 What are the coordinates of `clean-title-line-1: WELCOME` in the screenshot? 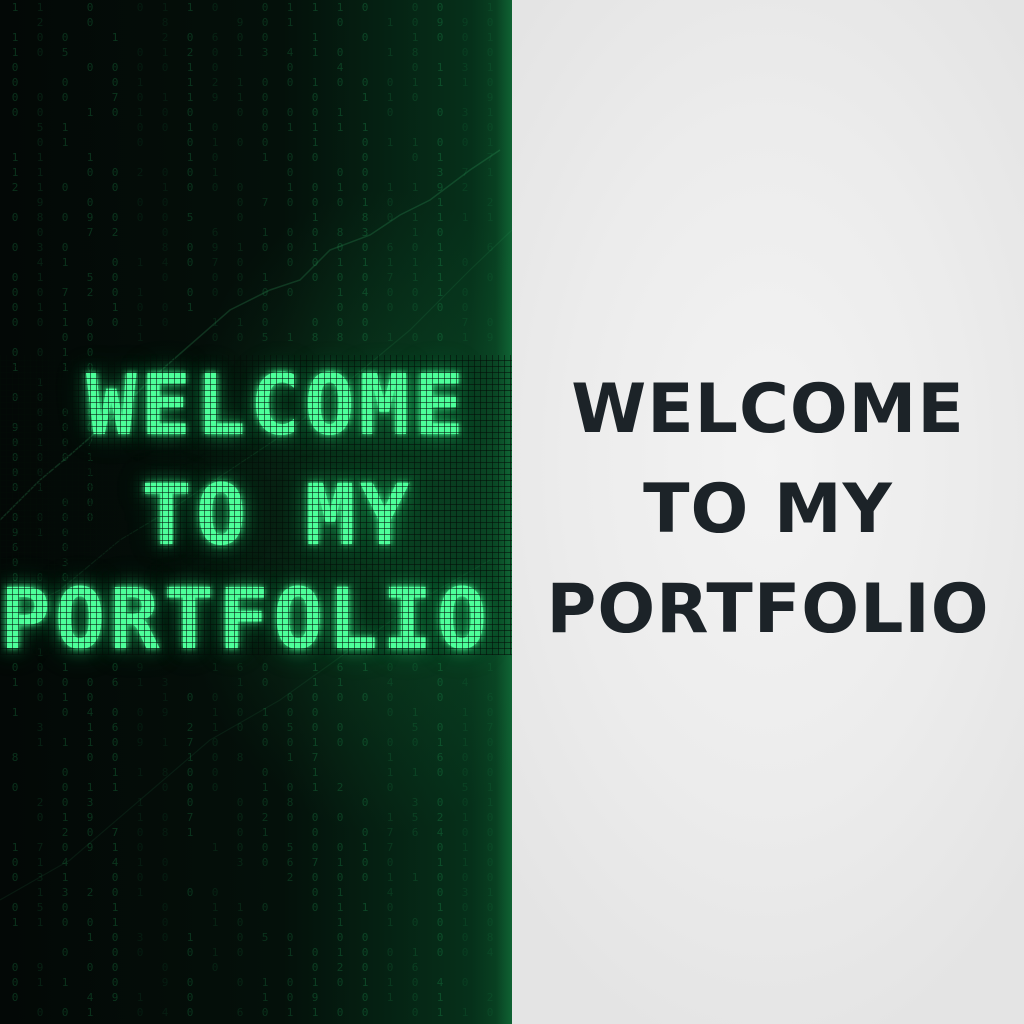 It's located at (768, 409).